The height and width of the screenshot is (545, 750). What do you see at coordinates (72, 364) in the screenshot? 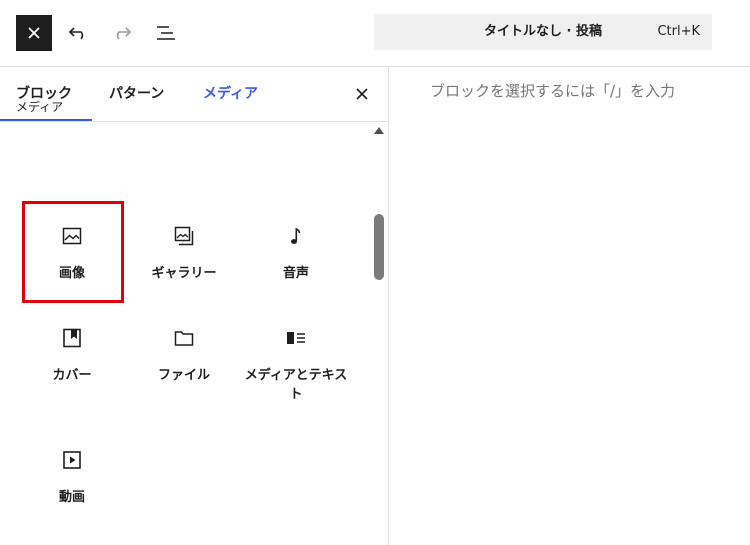
I see `block-cover: カバー` at bounding box center [72, 364].